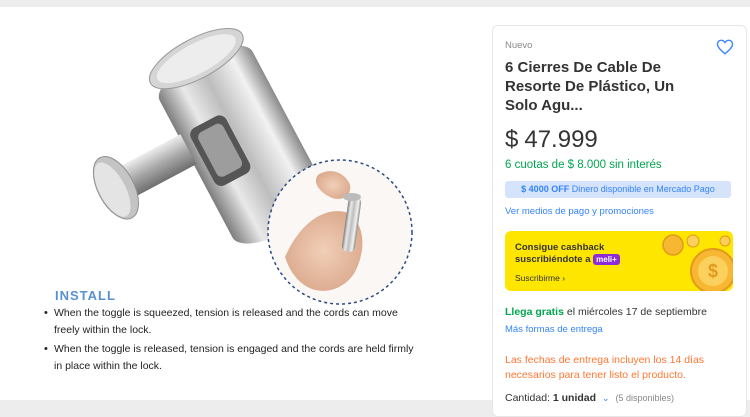 The width and height of the screenshot is (750, 417). I want to click on price: $47.999, so click(551, 140).